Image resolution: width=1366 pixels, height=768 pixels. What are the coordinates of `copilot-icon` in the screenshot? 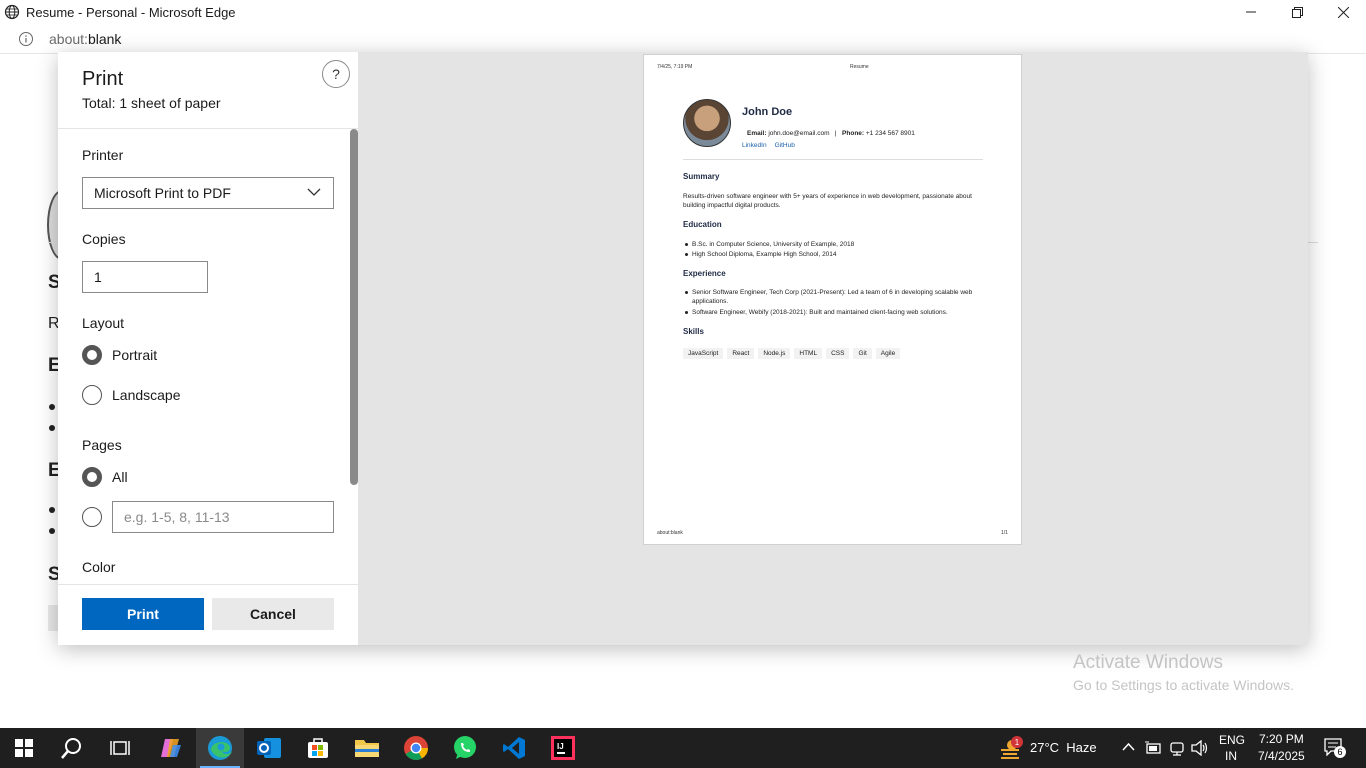 It's located at (171, 748).